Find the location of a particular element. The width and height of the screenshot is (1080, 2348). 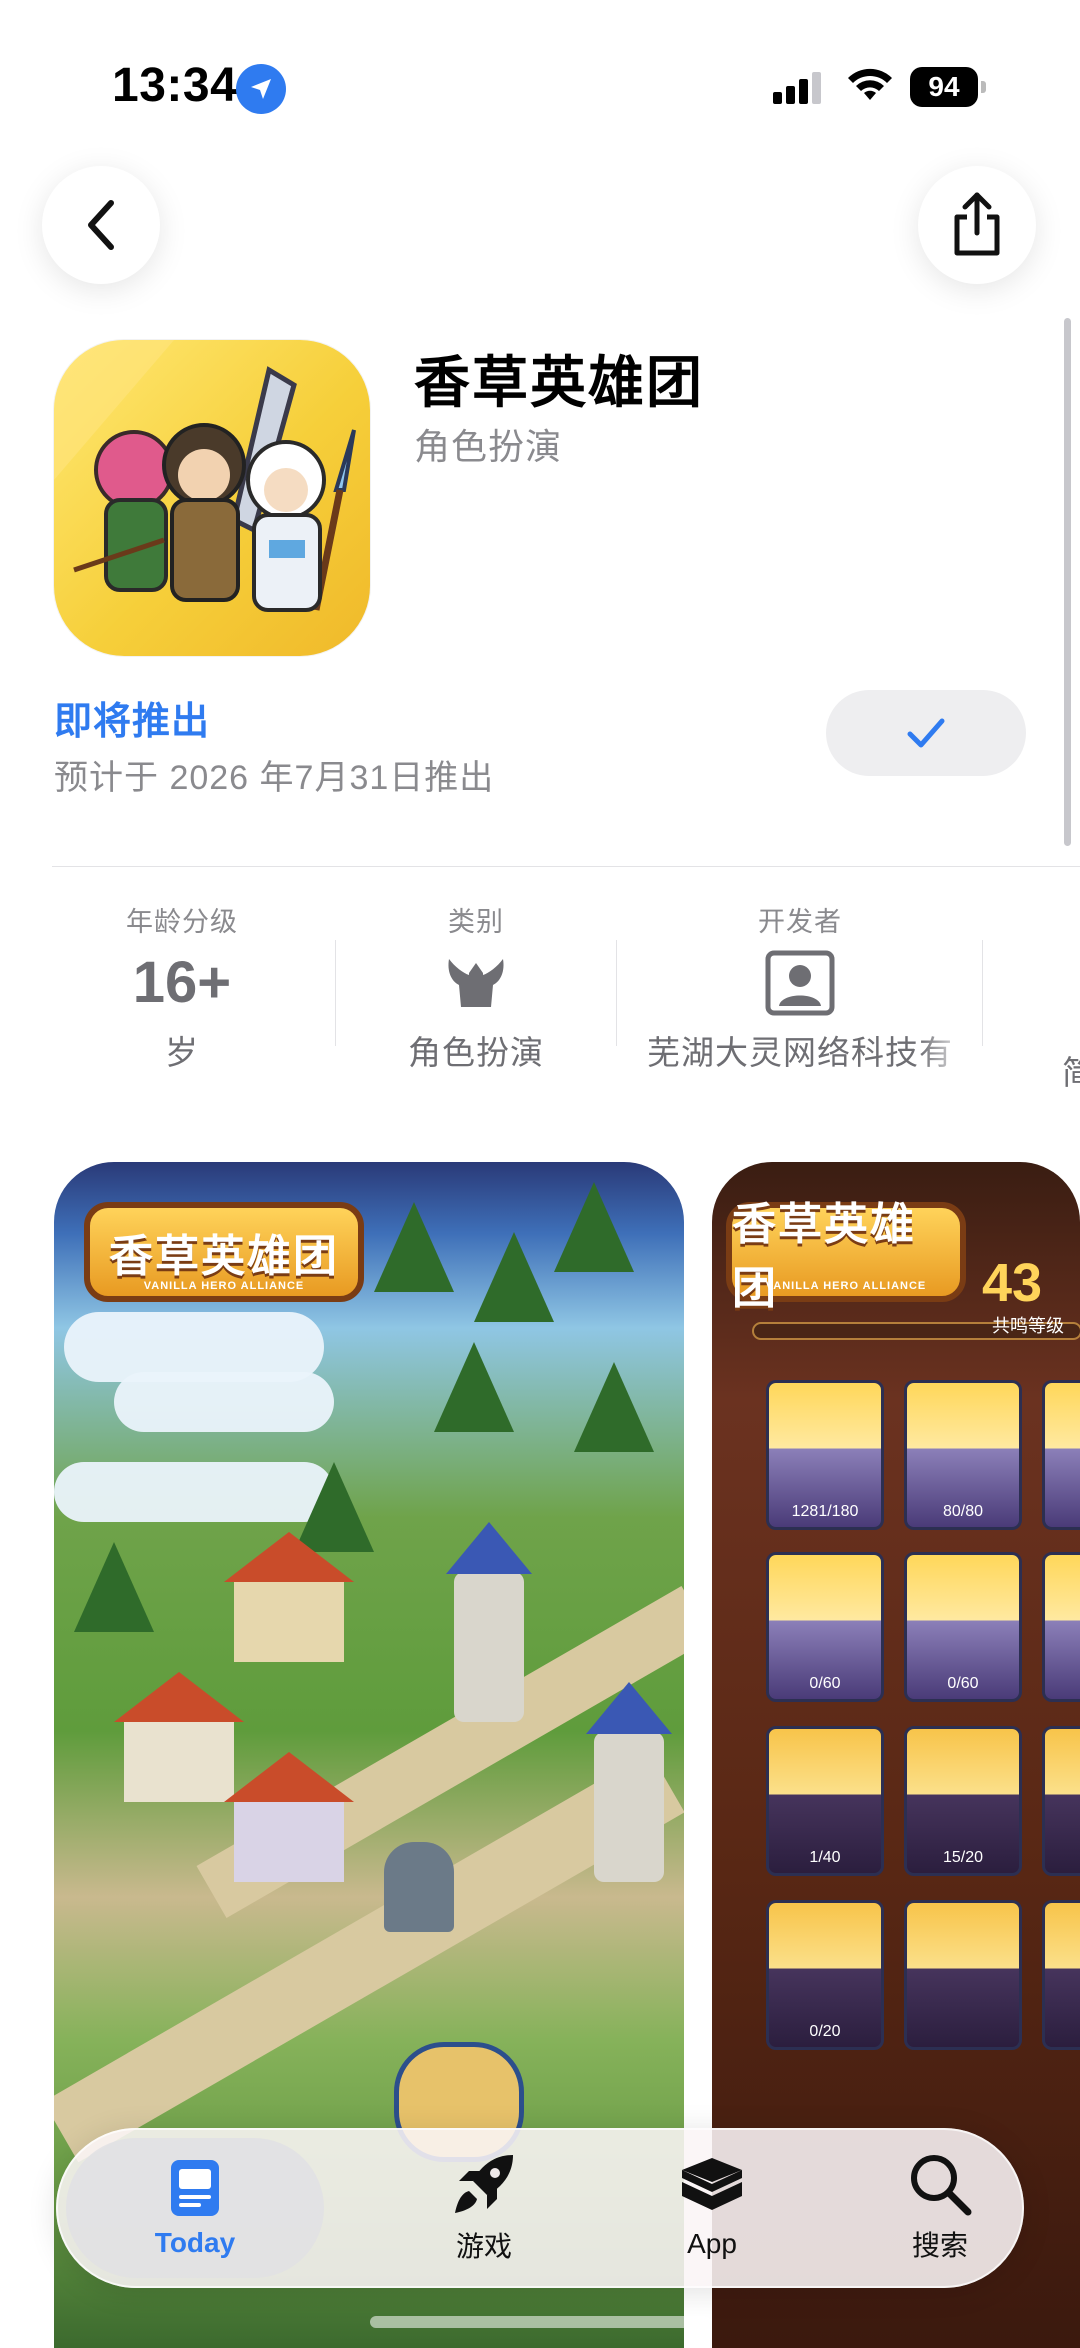

info-next-partial: 简 is located at coordinates (1071, 1070).